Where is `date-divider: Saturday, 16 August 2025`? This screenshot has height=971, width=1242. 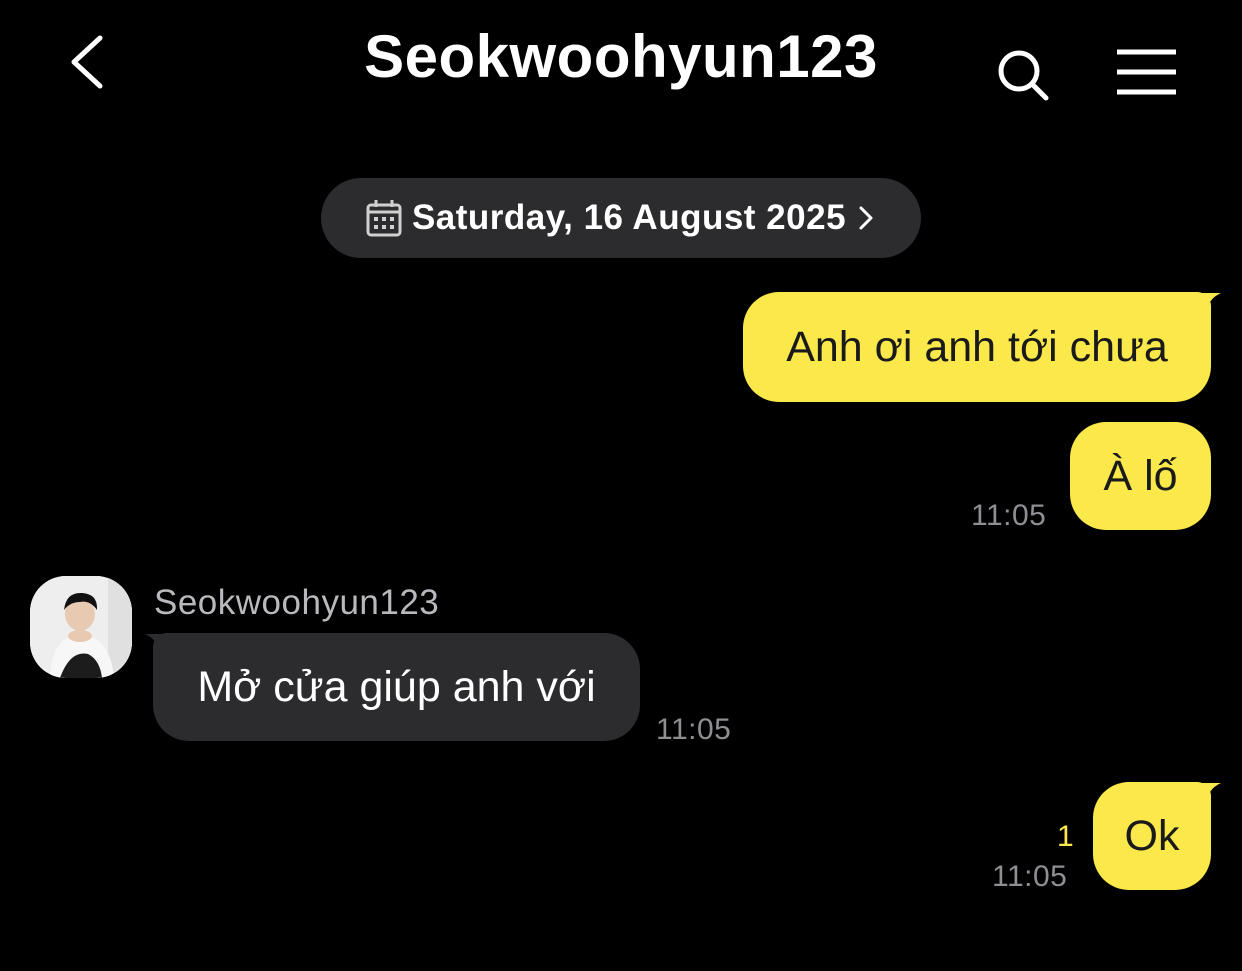 date-divider: Saturday, 16 August 2025 is located at coordinates (621, 218).